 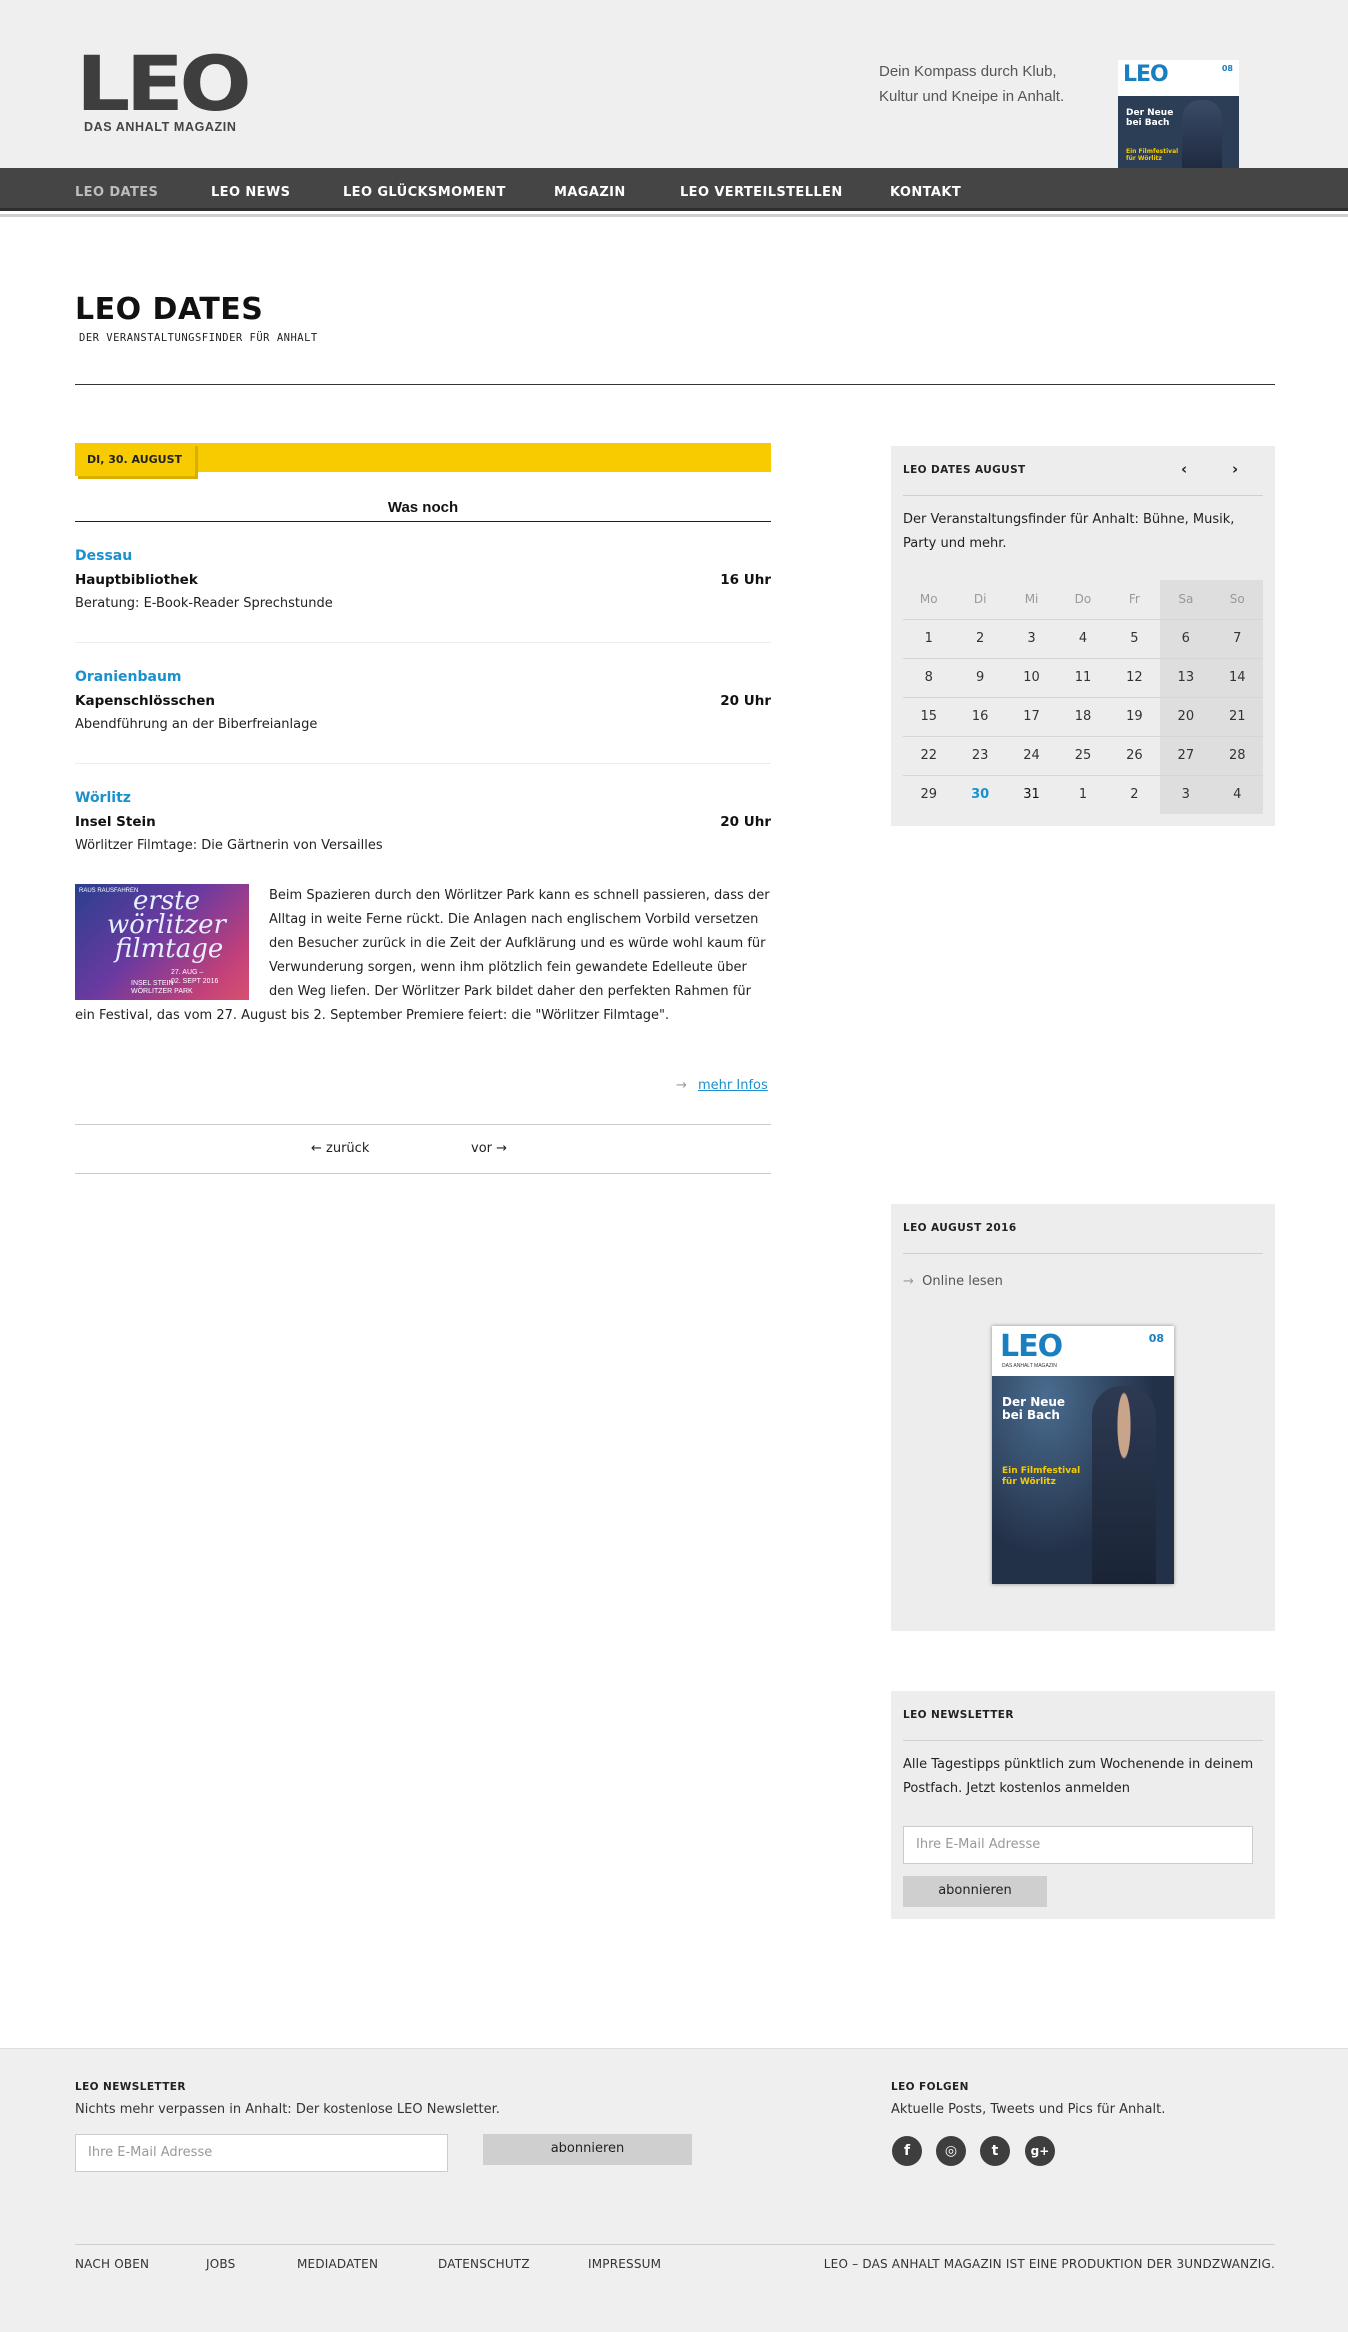 What do you see at coordinates (145, 701) in the screenshot?
I see `event-venue: Kapenschlösschen` at bounding box center [145, 701].